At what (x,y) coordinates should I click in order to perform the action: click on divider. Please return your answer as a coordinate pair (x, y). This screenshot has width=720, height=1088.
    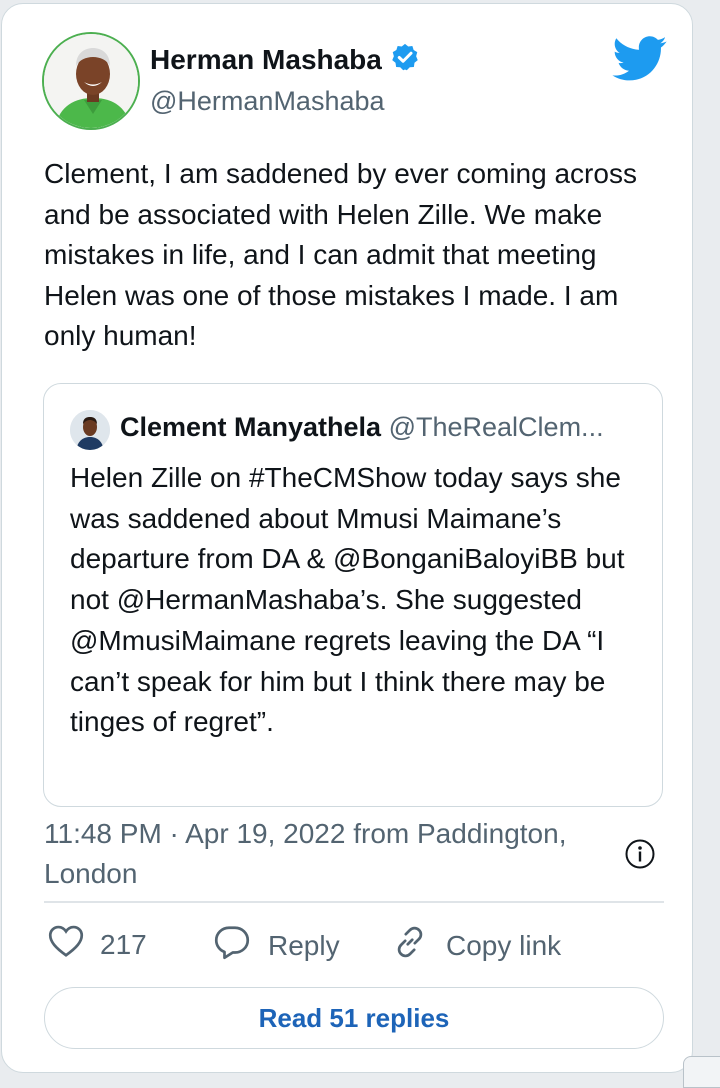
    Looking at the image, I should click on (354, 902).